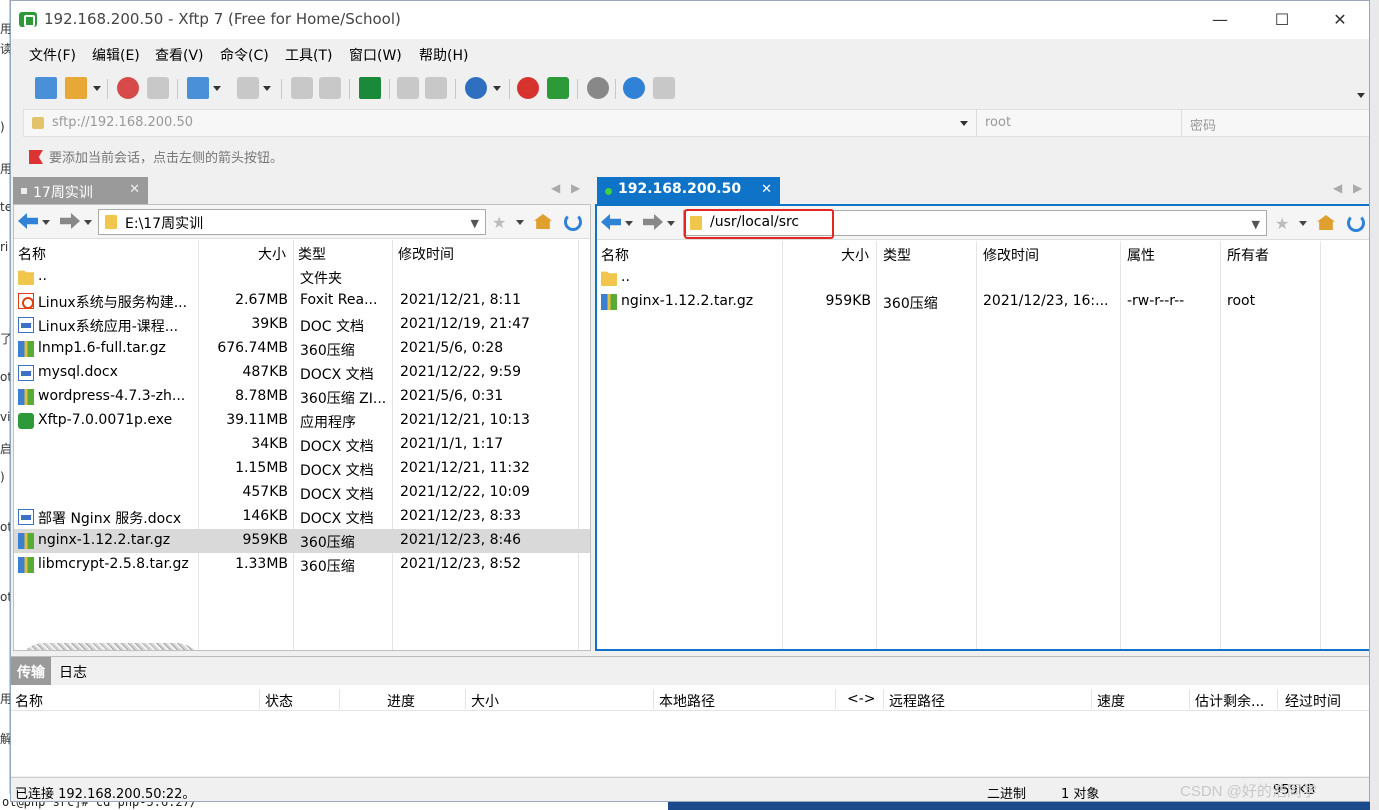 The width and height of the screenshot is (1379, 810). What do you see at coordinates (629, 223) in the screenshot?
I see `remote-back-dropdown-icon` at bounding box center [629, 223].